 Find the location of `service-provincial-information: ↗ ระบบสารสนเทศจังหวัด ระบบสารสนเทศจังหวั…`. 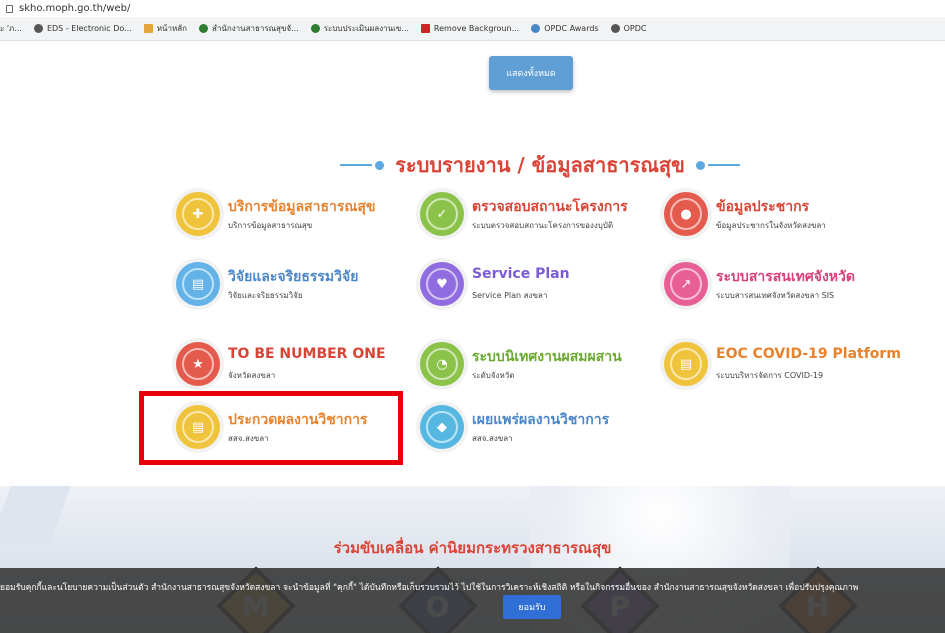

service-provincial-information: ↗ ระบบสารสนเทศจังหวัด ระบบสารสนเทศจังหวั… is located at coordinates (784, 287).